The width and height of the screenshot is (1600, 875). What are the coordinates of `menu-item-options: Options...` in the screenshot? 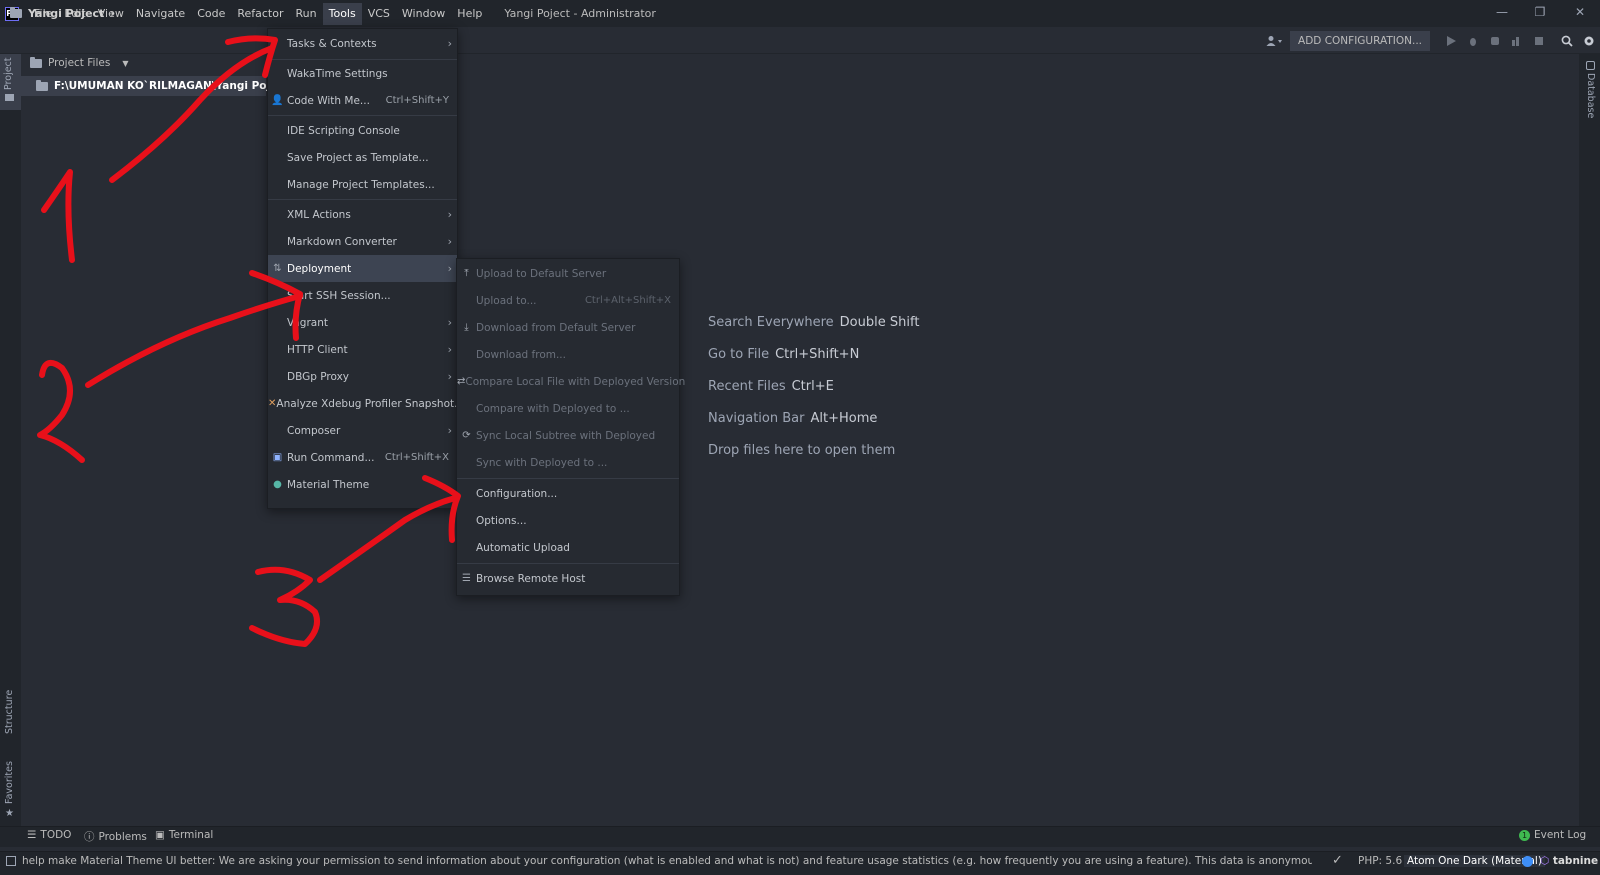 It's located at (568, 520).